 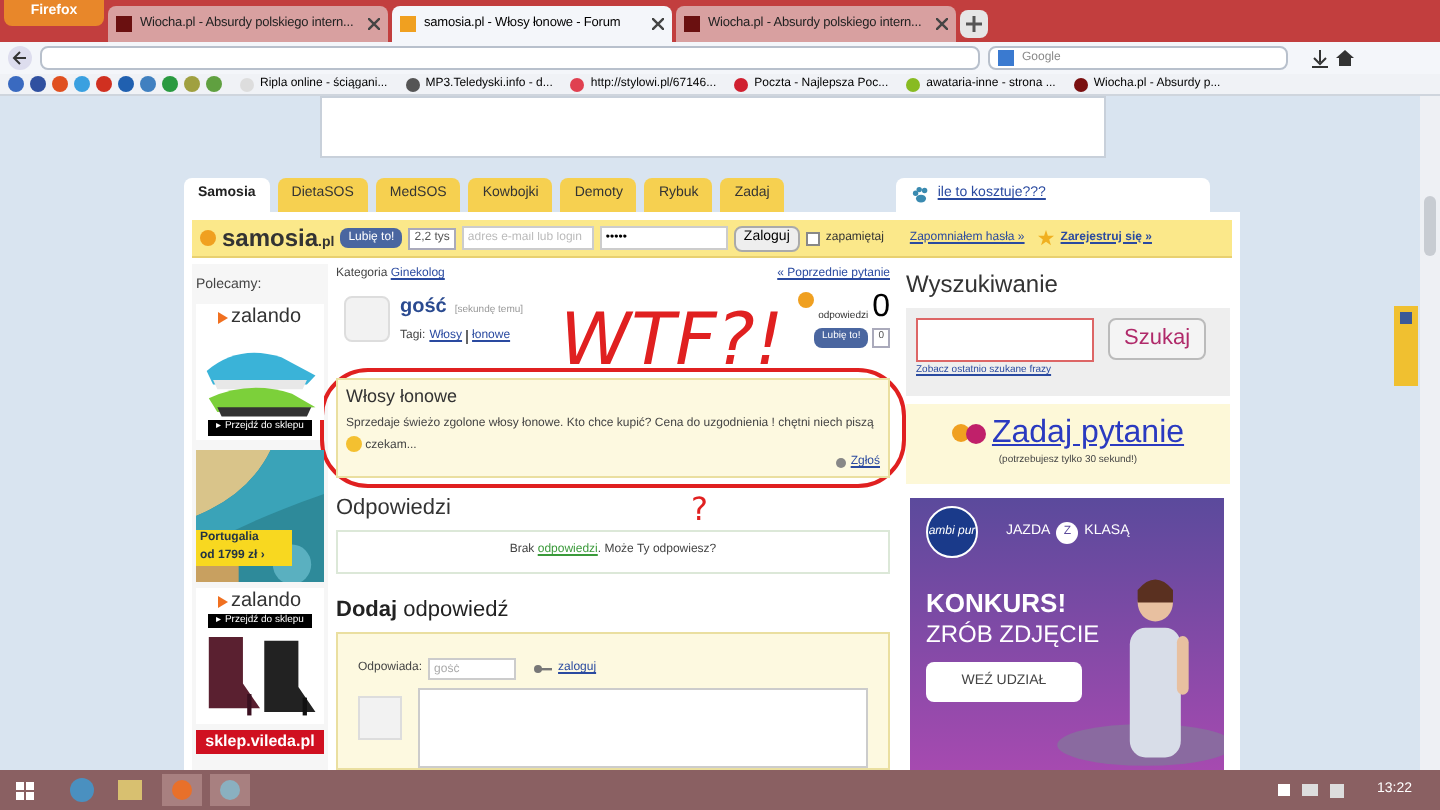 I want to click on answers-count: 0, so click(x=881, y=308).